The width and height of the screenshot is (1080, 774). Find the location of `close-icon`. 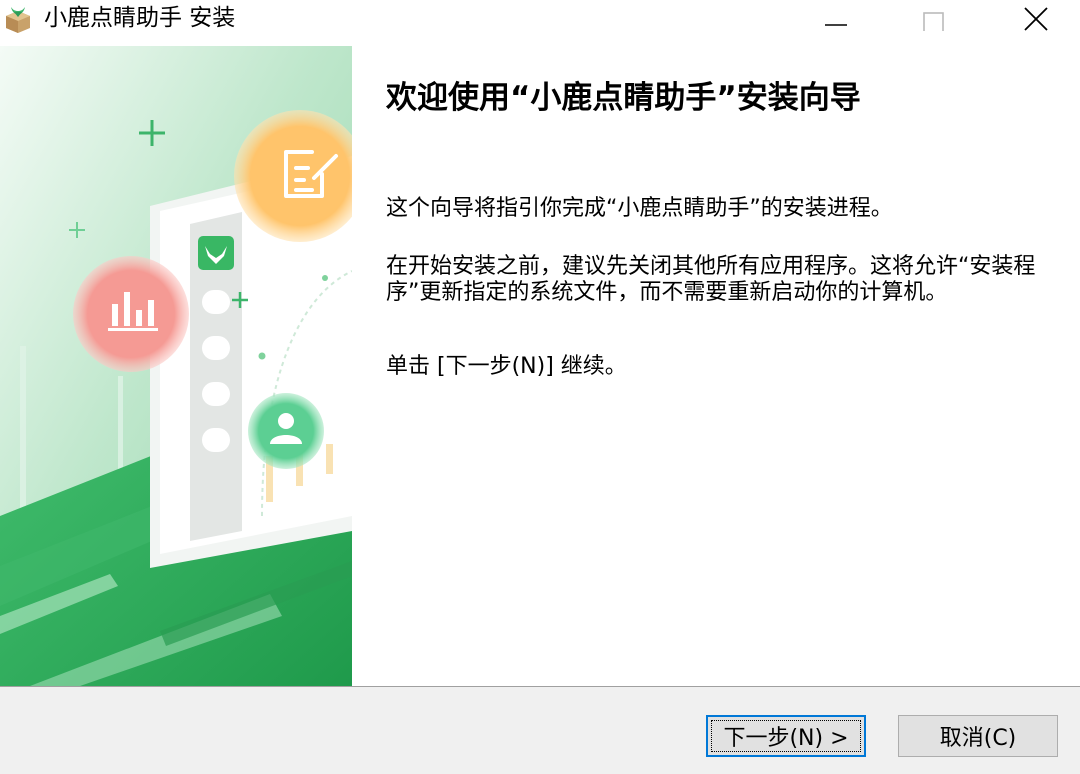

close-icon is located at coordinates (1036, 19).